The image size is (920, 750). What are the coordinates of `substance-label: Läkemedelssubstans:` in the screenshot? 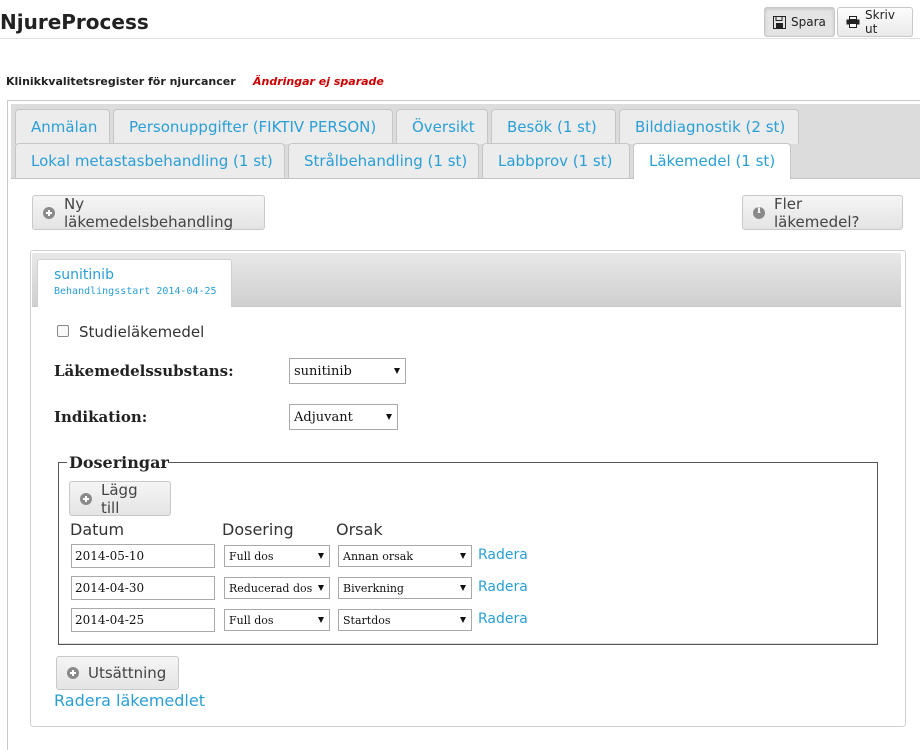 It's located at (144, 371).